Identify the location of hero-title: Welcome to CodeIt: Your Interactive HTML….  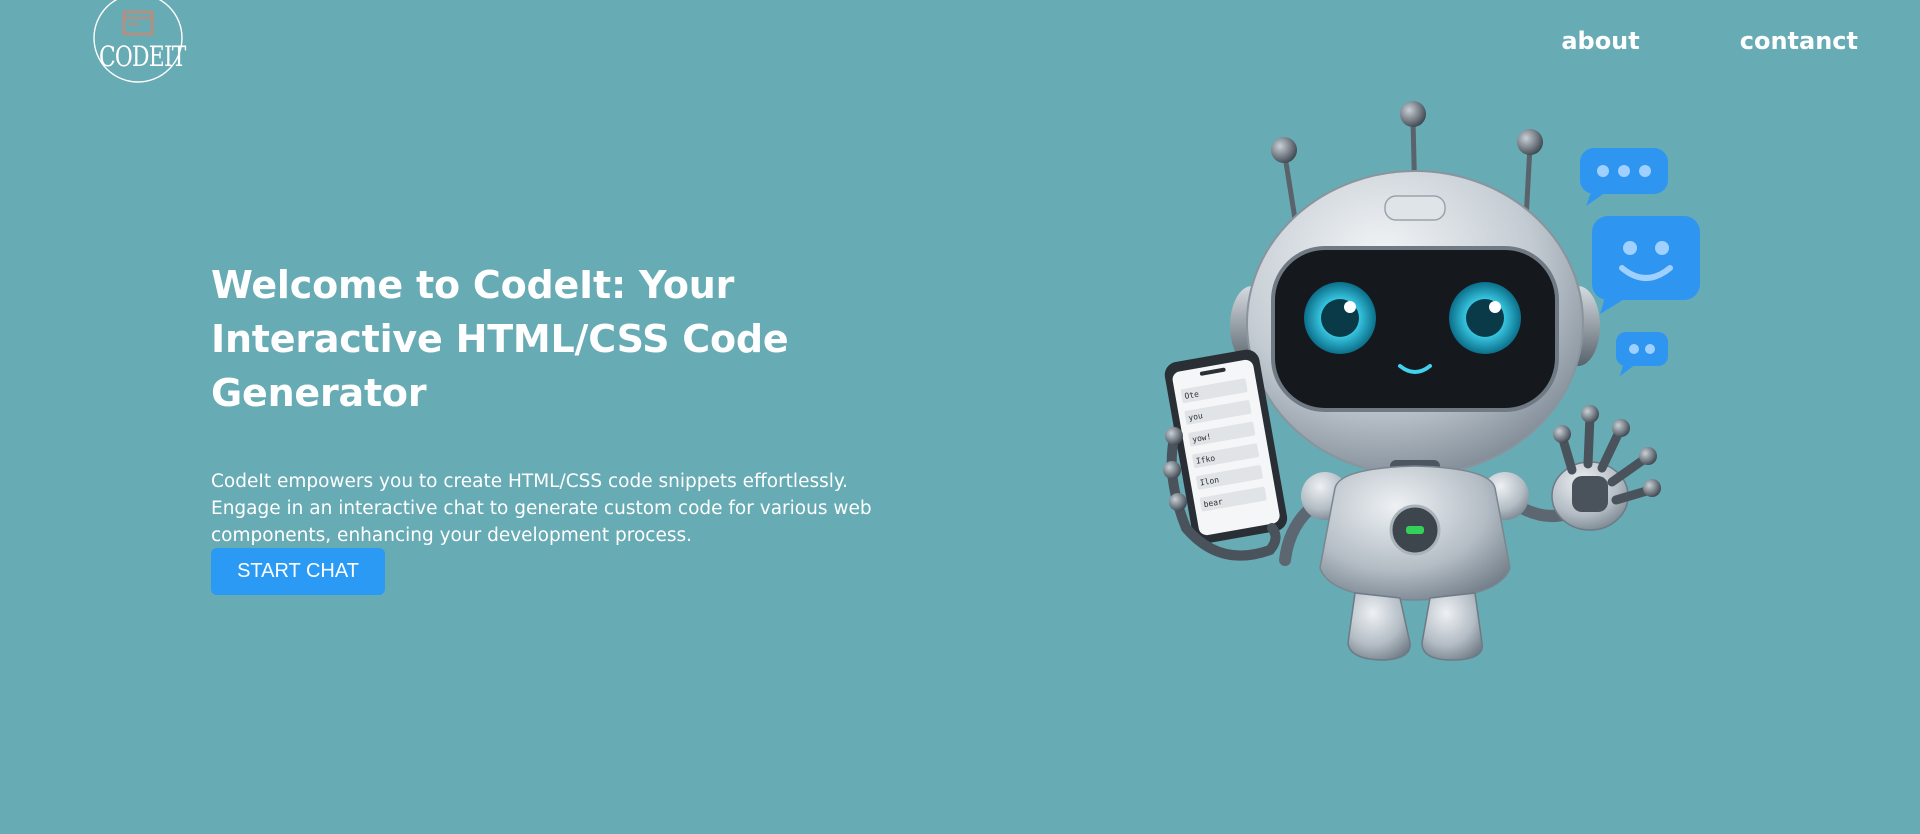
(500, 339).